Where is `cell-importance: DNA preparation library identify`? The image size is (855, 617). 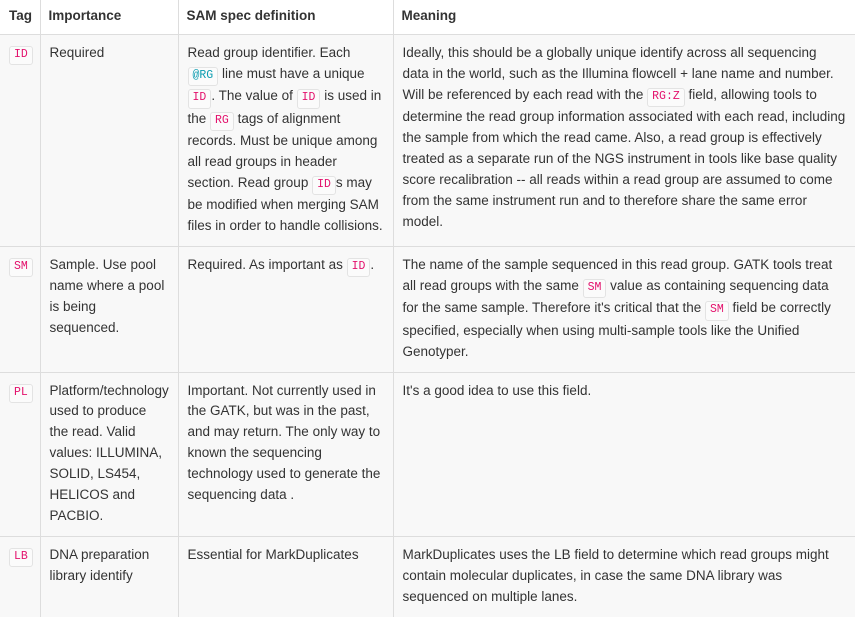
cell-importance: DNA preparation library identify is located at coordinates (109, 576).